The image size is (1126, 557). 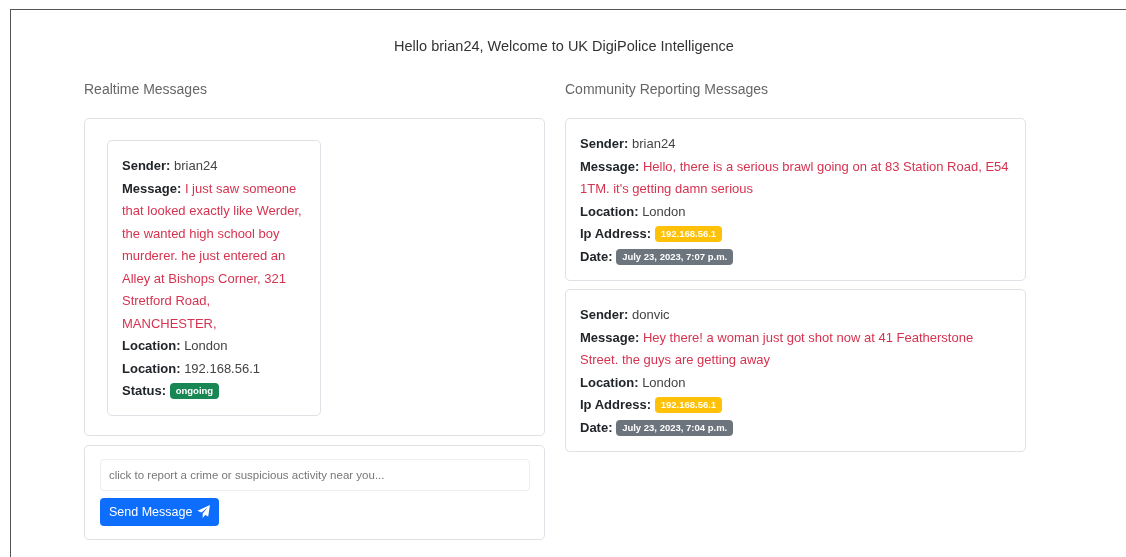 I want to click on message-field: Message: I just saw someone that looked exactly like Werder, the wanted high school boy murderer. he just entered an Alley at Bishops Corner, 321 Stretford Road, MANCHESTER,, so click(x=214, y=256).